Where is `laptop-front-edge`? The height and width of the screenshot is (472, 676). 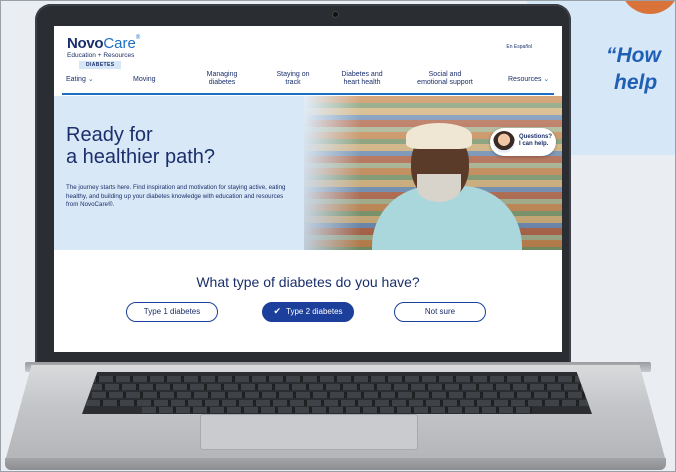 laptop-front-edge is located at coordinates (335, 464).